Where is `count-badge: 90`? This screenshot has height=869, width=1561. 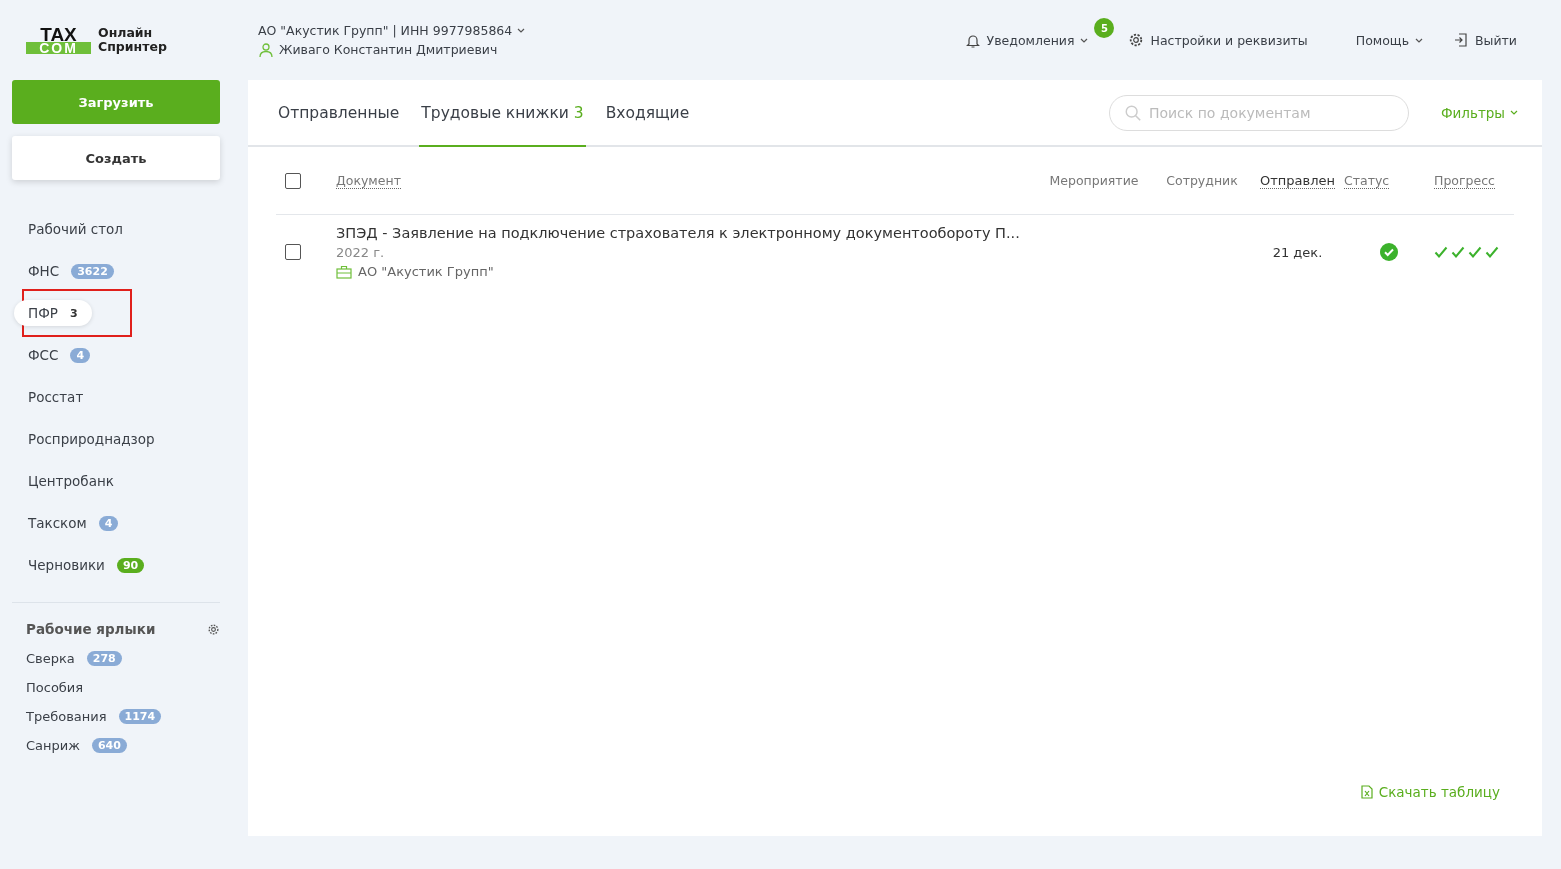
count-badge: 90 is located at coordinates (130, 565).